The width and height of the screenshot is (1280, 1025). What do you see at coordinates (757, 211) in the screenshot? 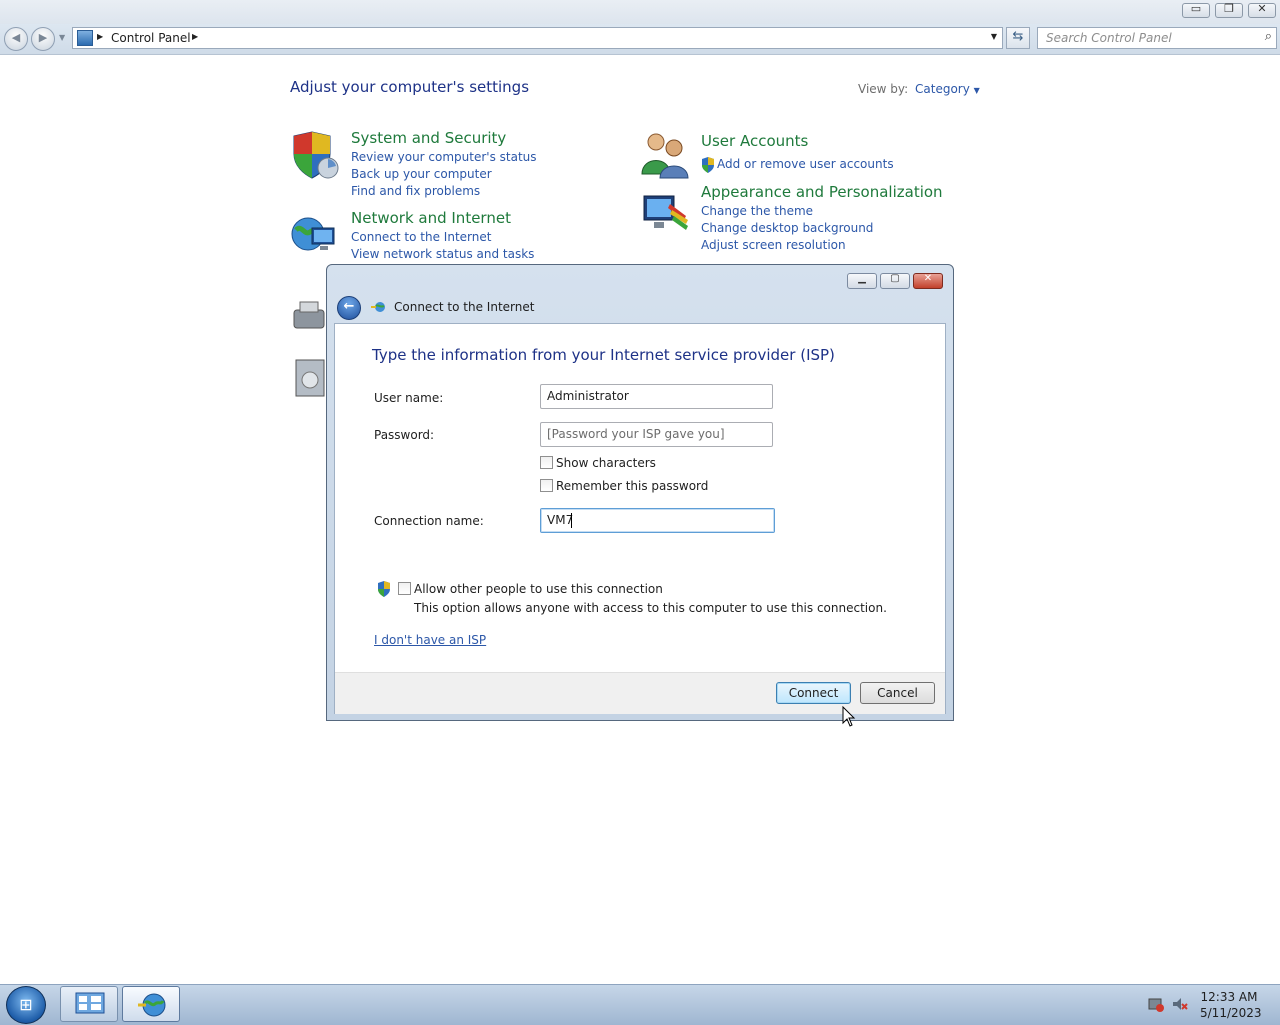
I see `link-change-theme: Change the theme` at bounding box center [757, 211].